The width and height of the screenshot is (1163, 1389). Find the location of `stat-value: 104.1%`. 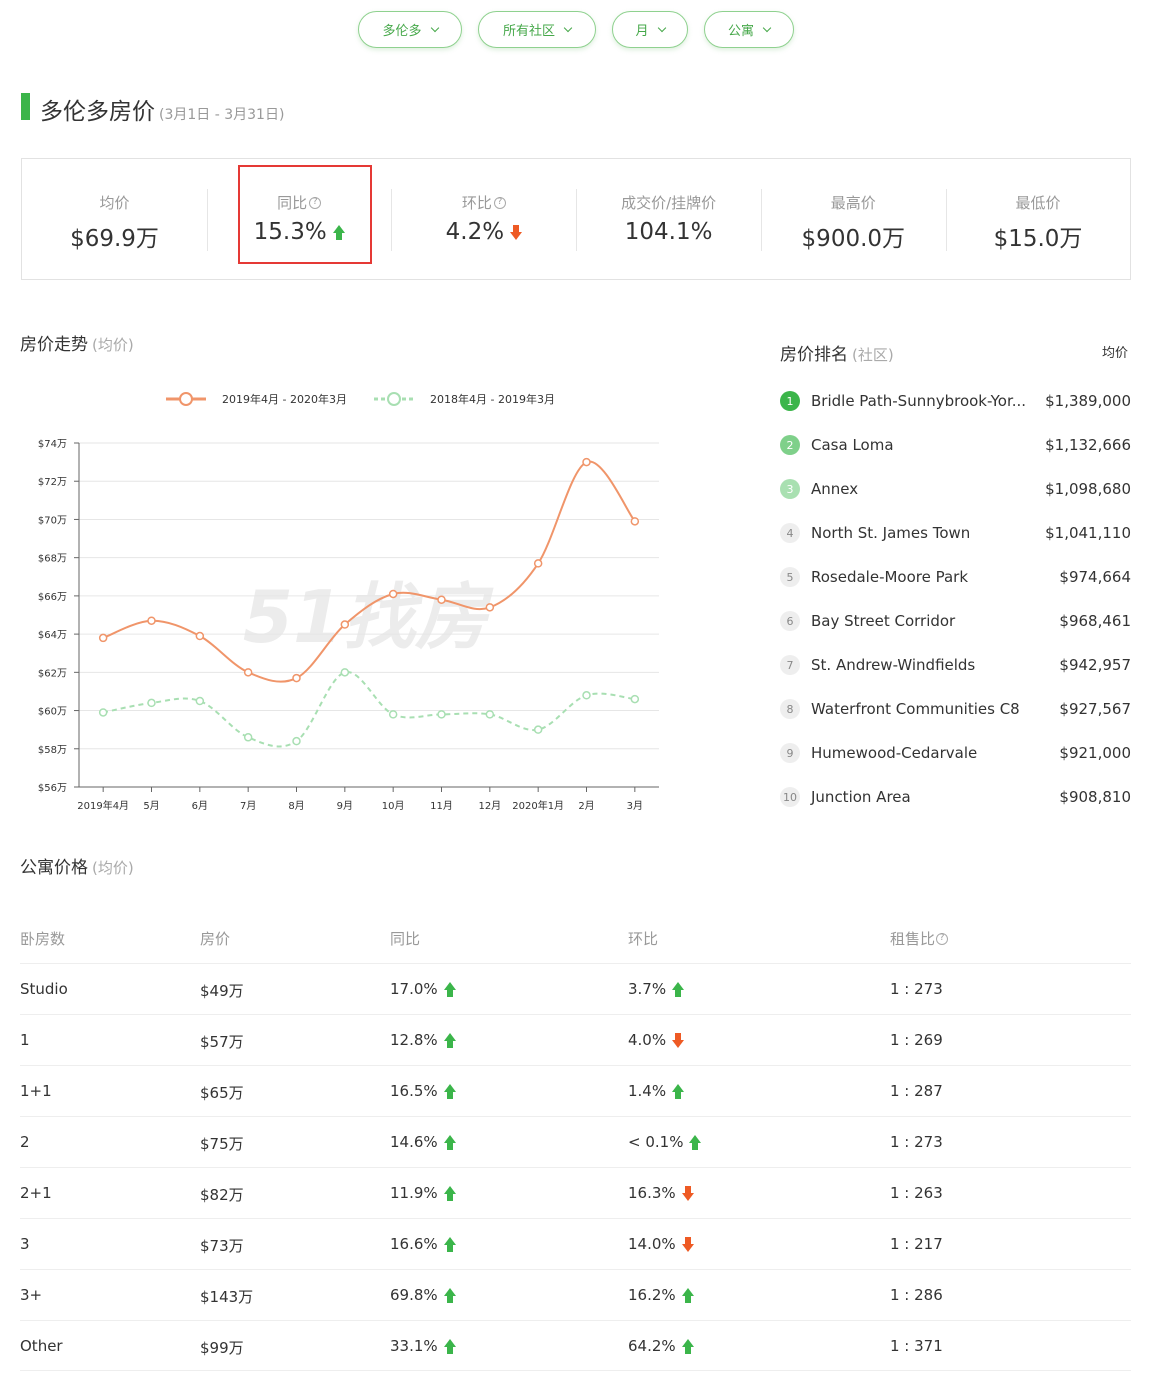

stat-value: 104.1% is located at coordinates (668, 232).